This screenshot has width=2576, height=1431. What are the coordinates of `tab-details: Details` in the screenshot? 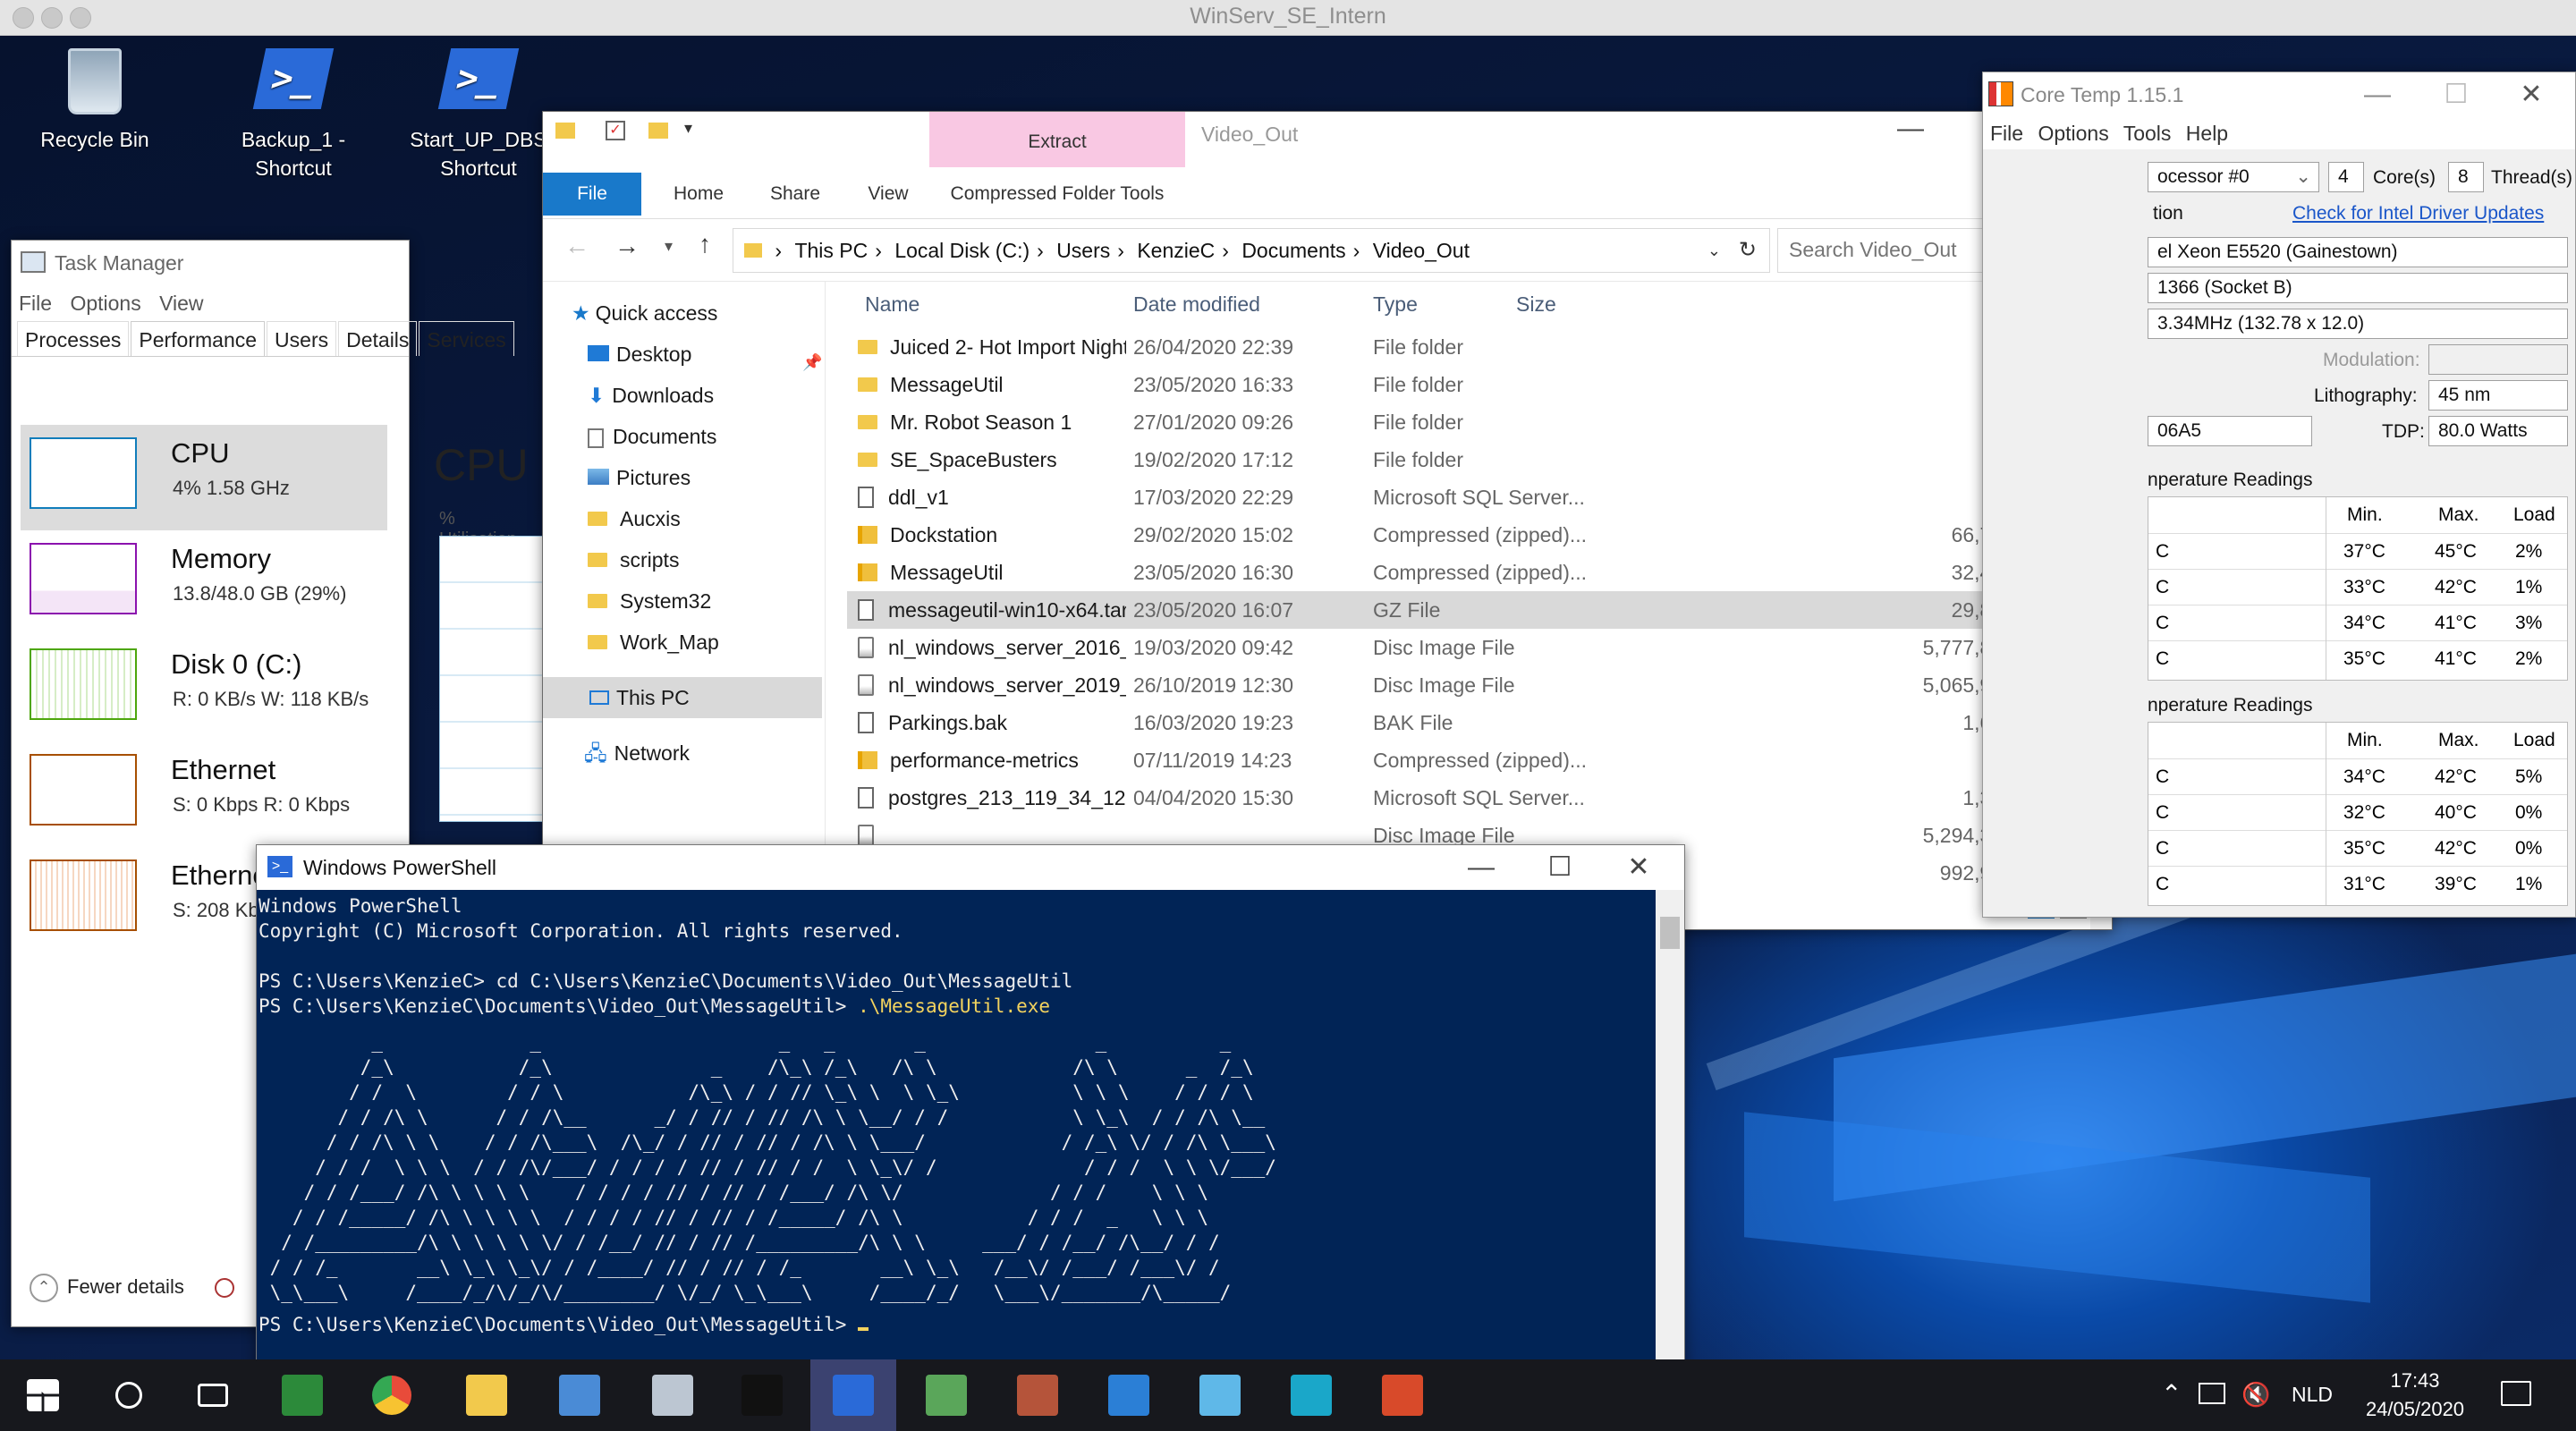 It's located at (378, 339).